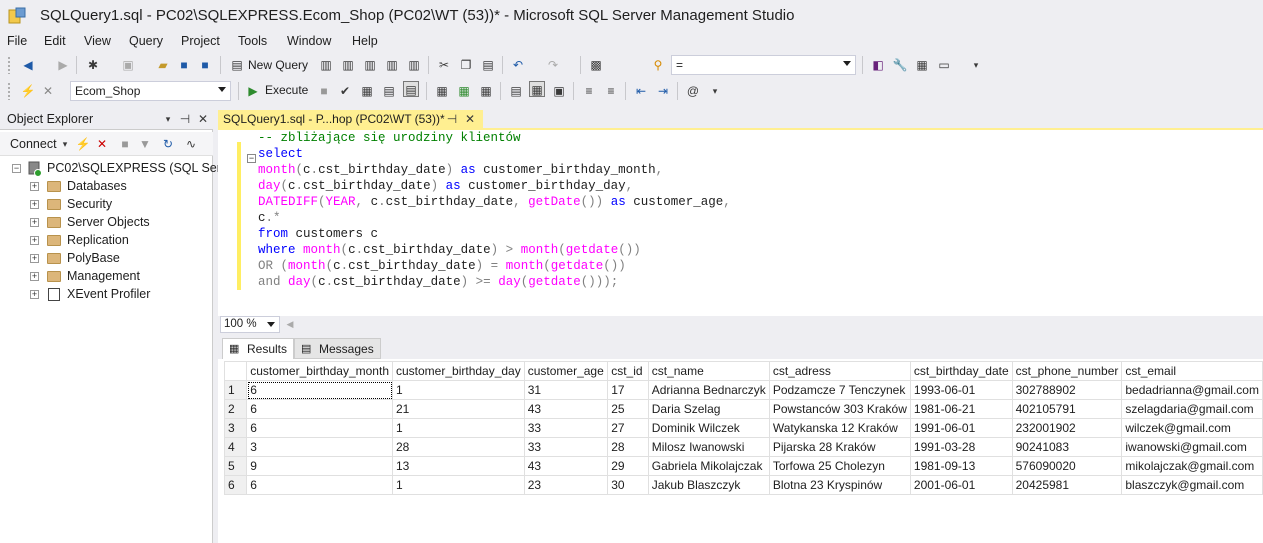 Image resolution: width=1263 pixels, height=543 pixels. I want to click on forward-icon: ▶, so click(63, 65).